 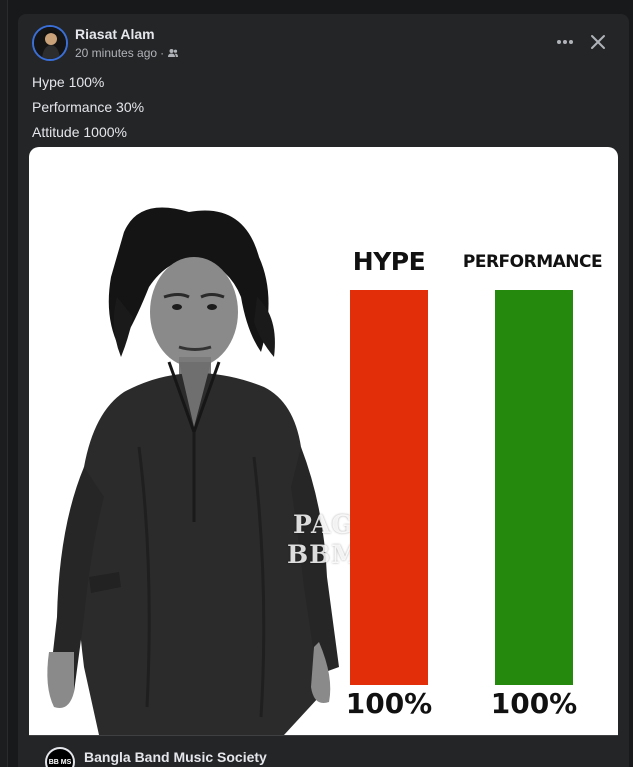 I want to click on close-icon, so click(x=598, y=42).